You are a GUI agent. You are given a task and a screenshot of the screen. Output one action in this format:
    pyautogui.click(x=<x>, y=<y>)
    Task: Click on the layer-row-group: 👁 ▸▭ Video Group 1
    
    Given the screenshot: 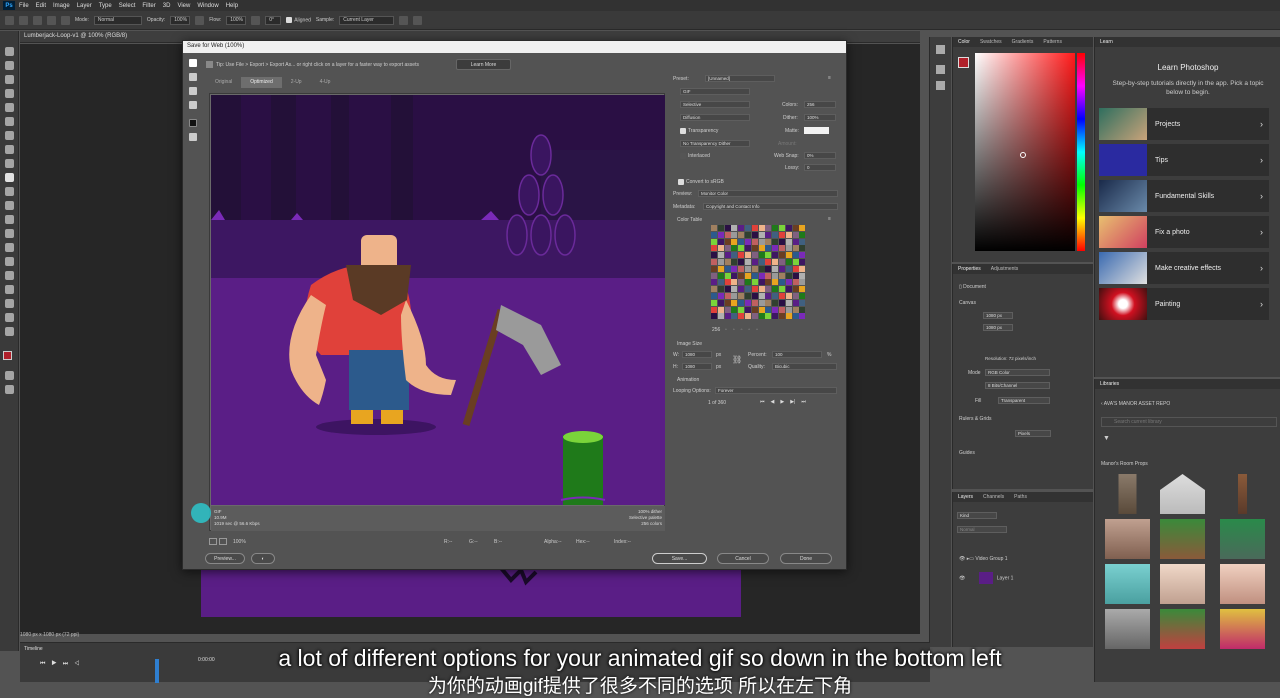 What is the action you would take?
    pyautogui.click(x=983, y=559)
    